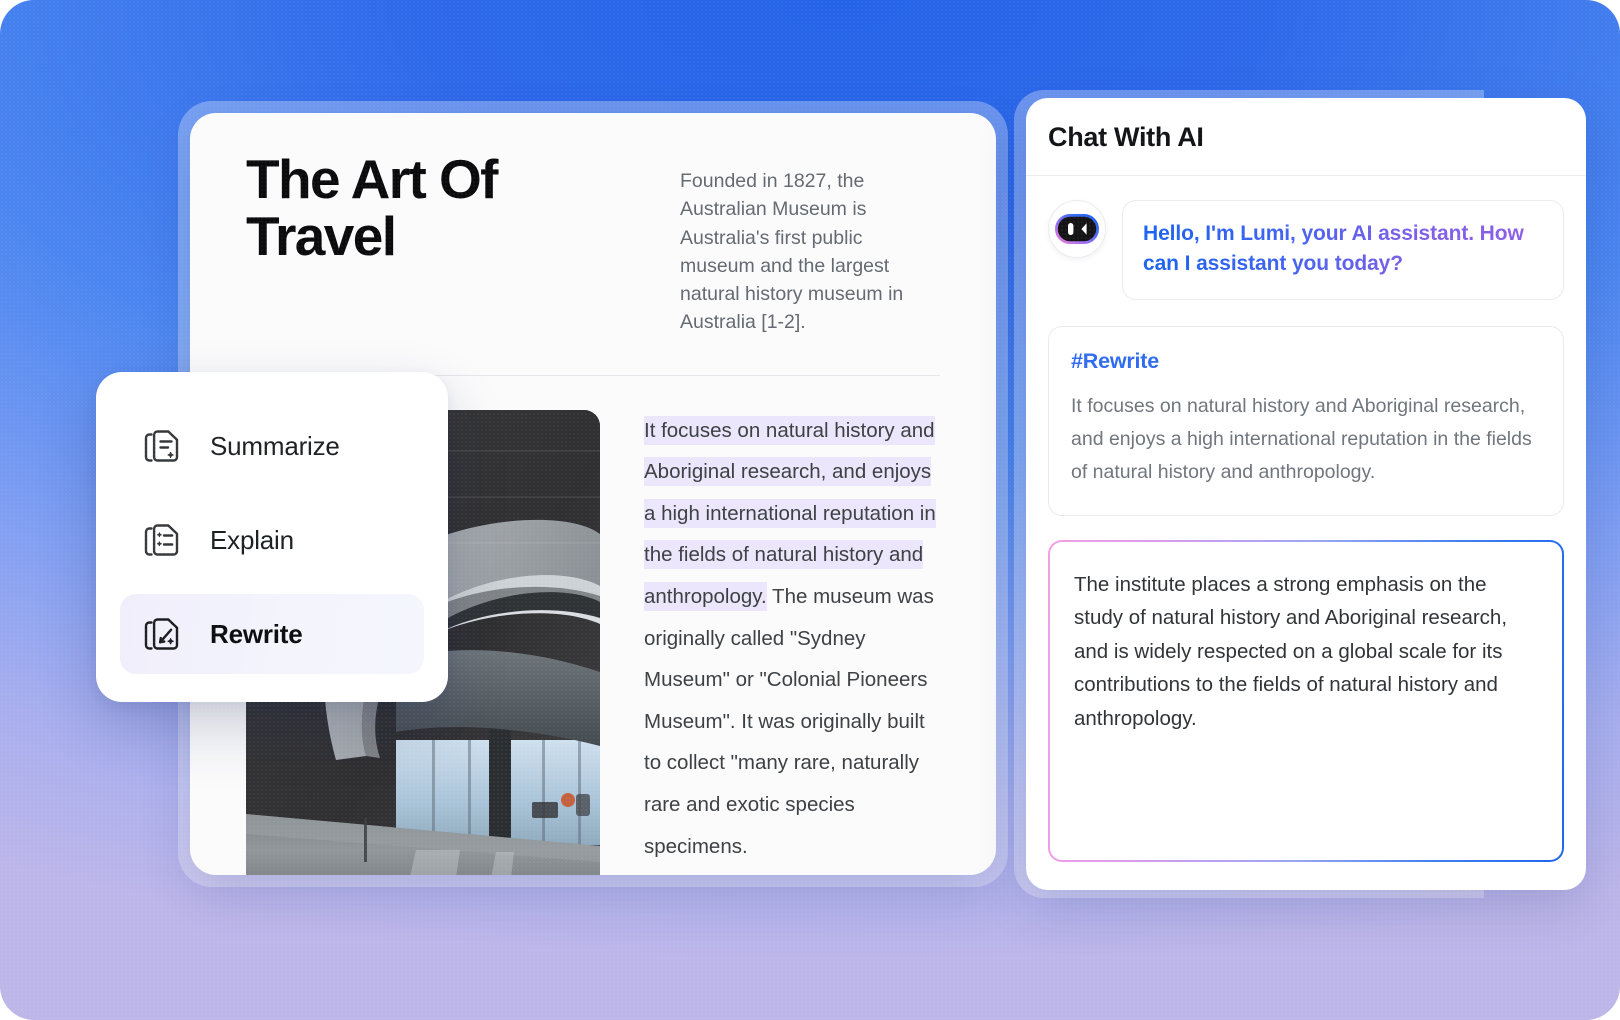 The height and width of the screenshot is (1020, 1620). Describe the element at coordinates (256, 633) in the screenshot. I see `menu-item-label: Rewrite` at that location.